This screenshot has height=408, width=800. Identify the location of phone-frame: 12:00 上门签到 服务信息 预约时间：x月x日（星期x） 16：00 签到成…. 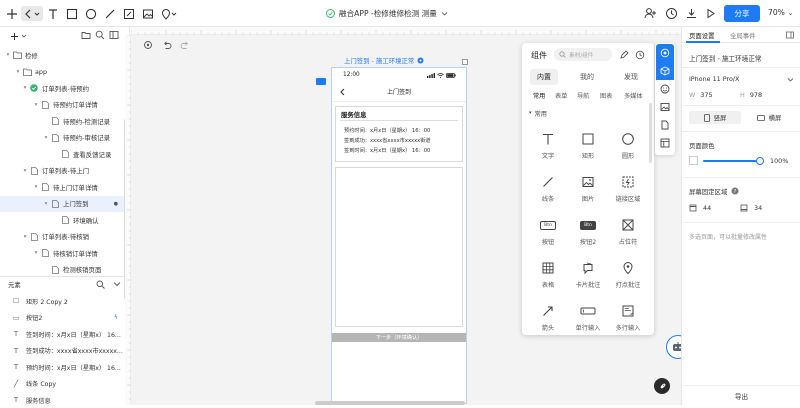
(399, 231).